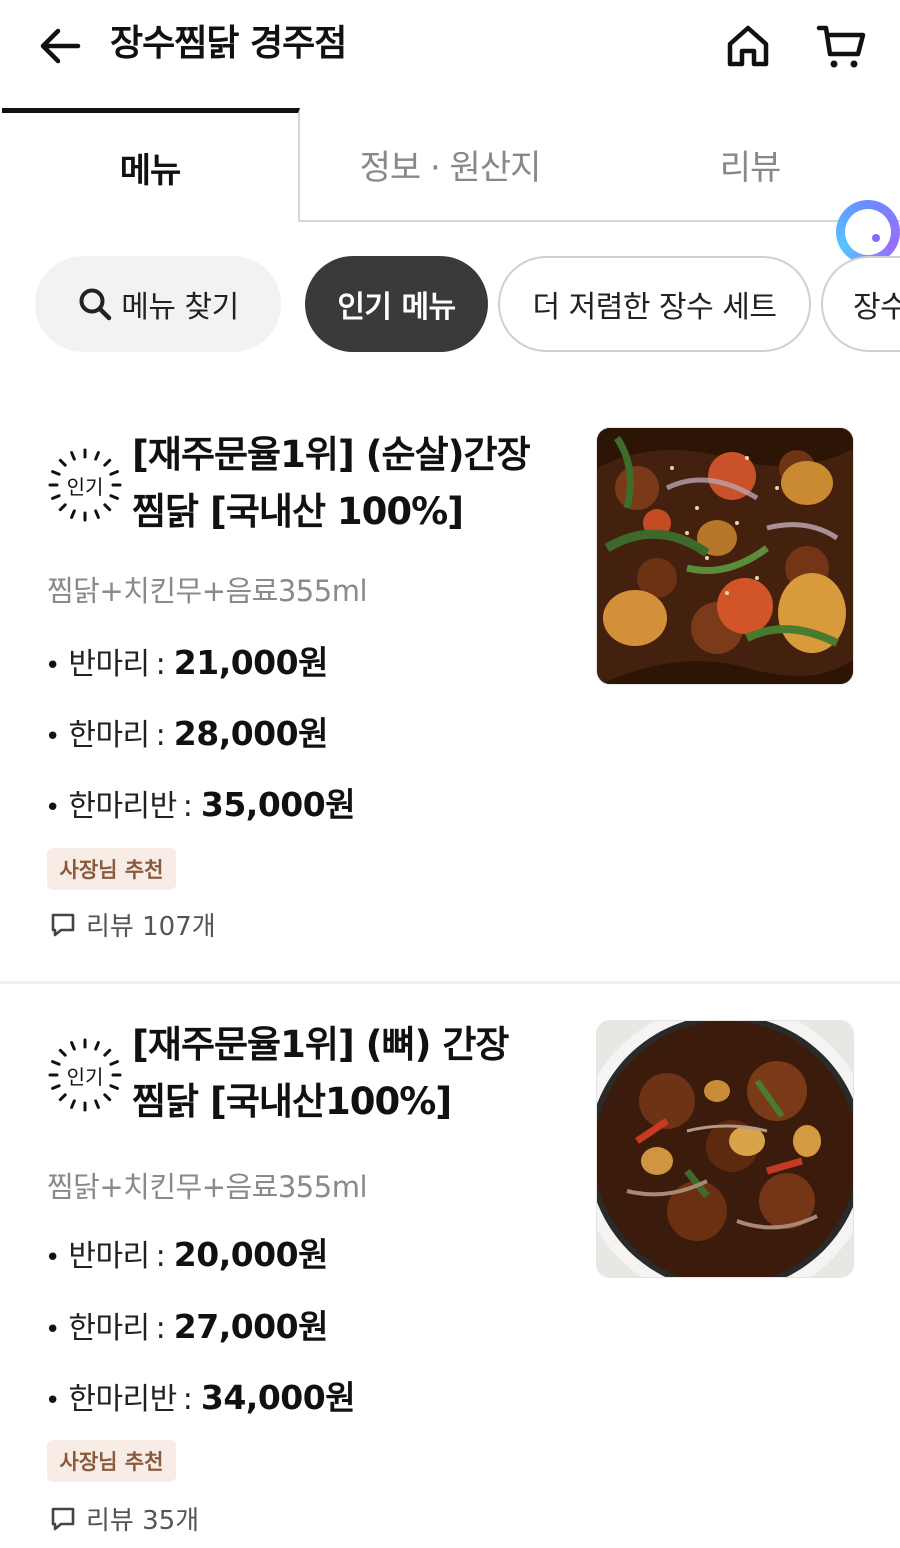 The width and height of the screenshot is (900, 1548). I want to click on category-chips: 메뉴 찾기 인기 메뉴 더 저렴한 장수 세트 장수, so click(450, 305).